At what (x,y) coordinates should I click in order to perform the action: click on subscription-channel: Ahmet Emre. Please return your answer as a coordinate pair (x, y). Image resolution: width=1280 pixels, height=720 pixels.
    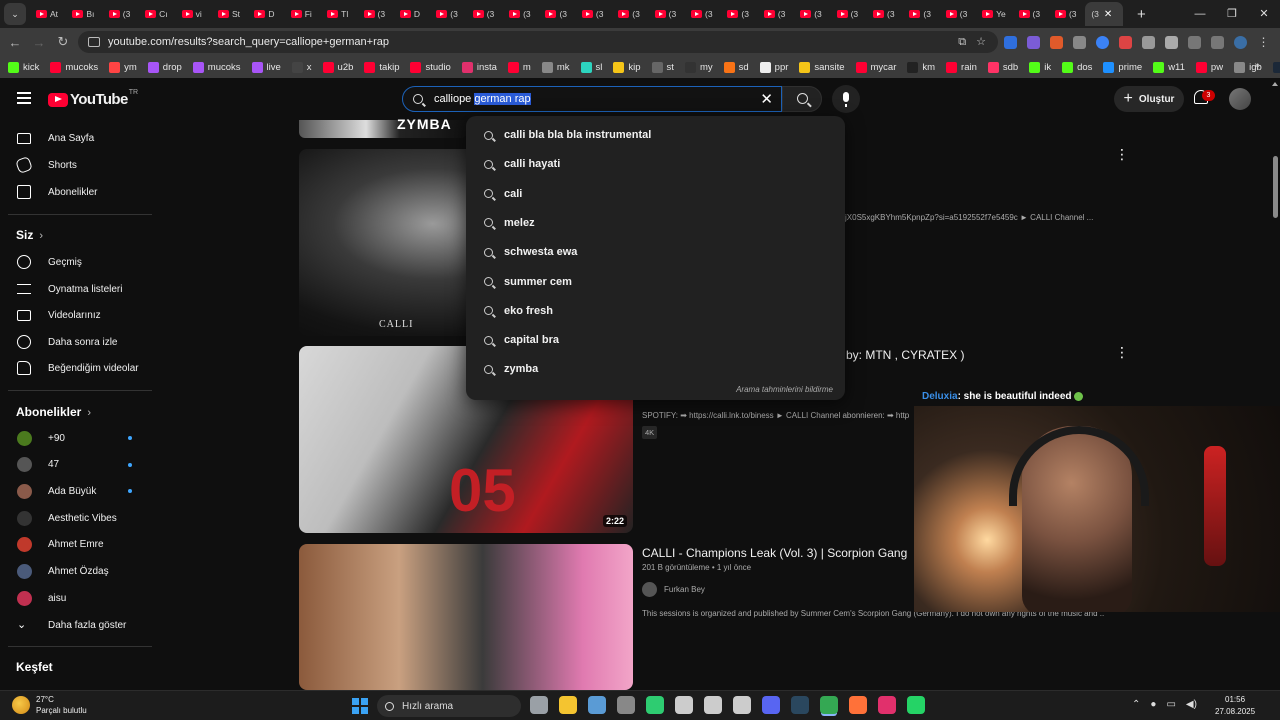
    Looking at the image, I should click on (76, 545).